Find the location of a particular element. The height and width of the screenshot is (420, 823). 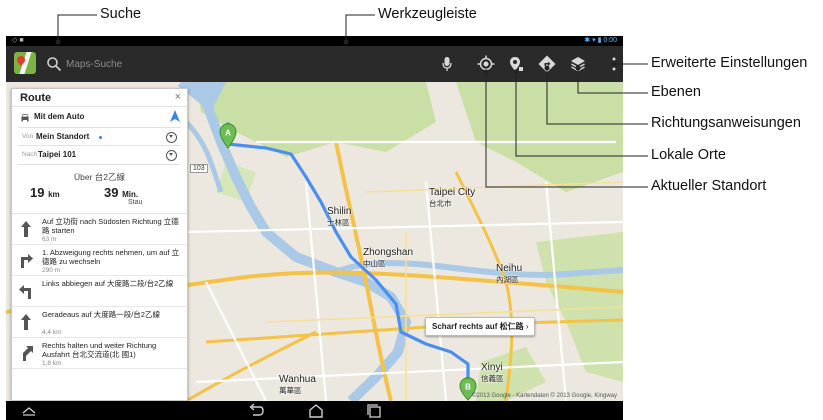

direction-step-text: Geradeaus auf 大度路一段/台2乙線 is located at coordinates (101, 314).